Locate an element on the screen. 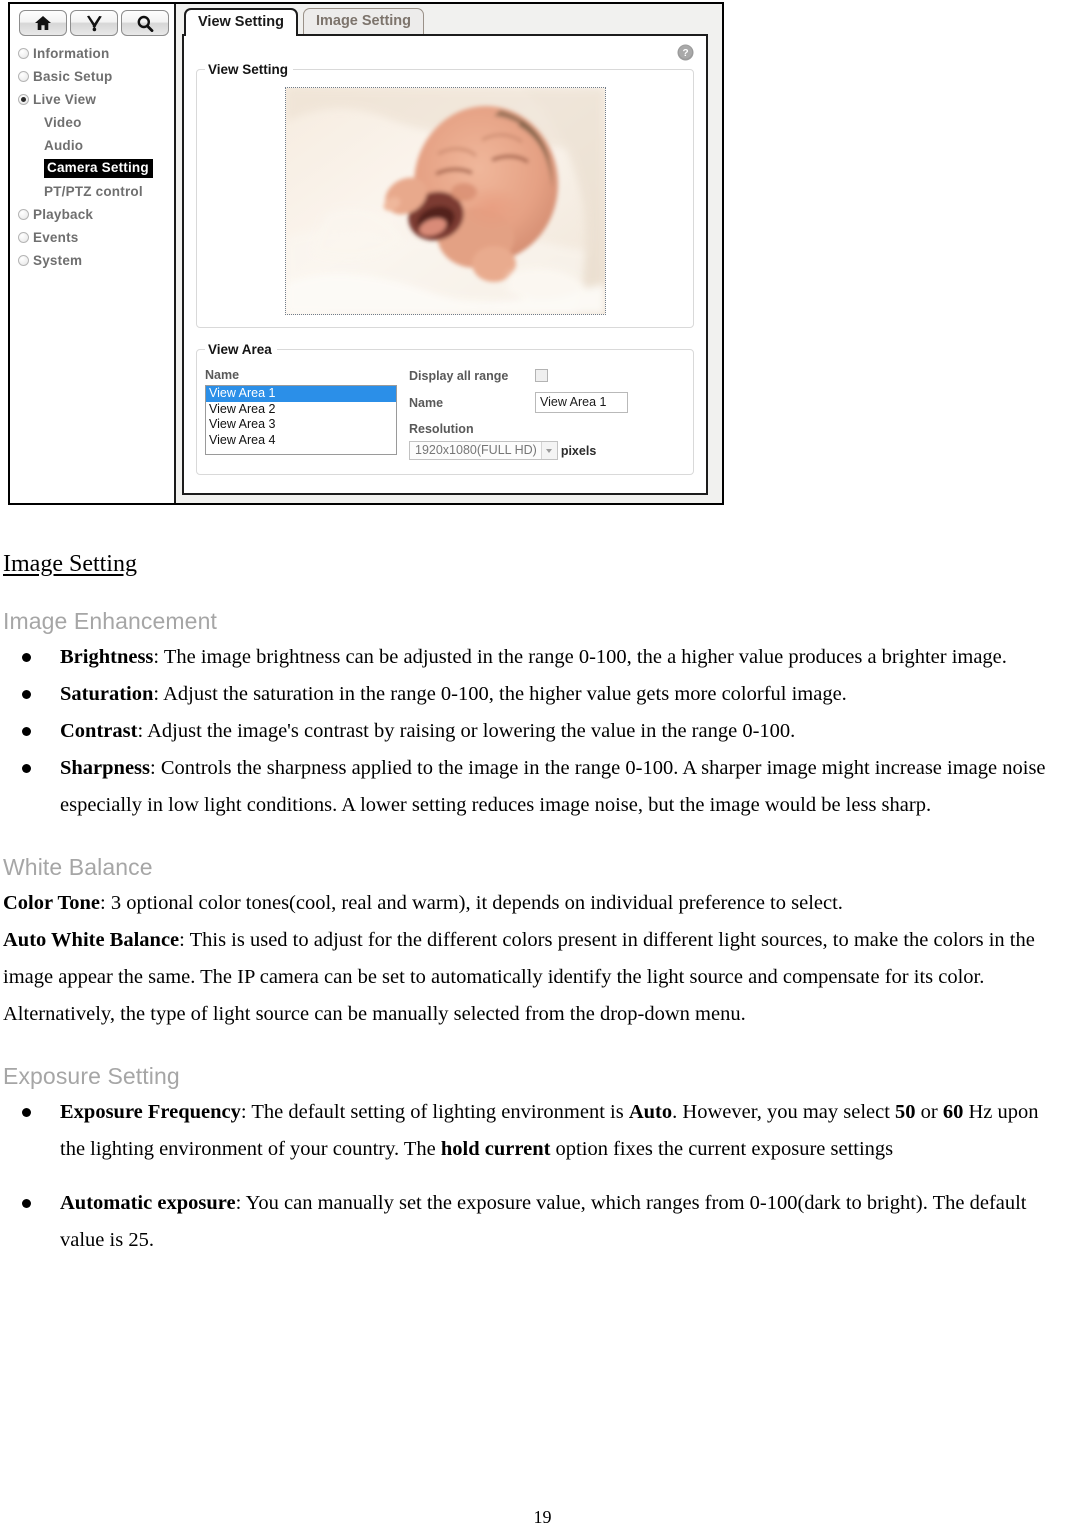 This screenshot has width=1085, height=1537. display-all-range-row: Display all range is located at coordinates (547, 375).